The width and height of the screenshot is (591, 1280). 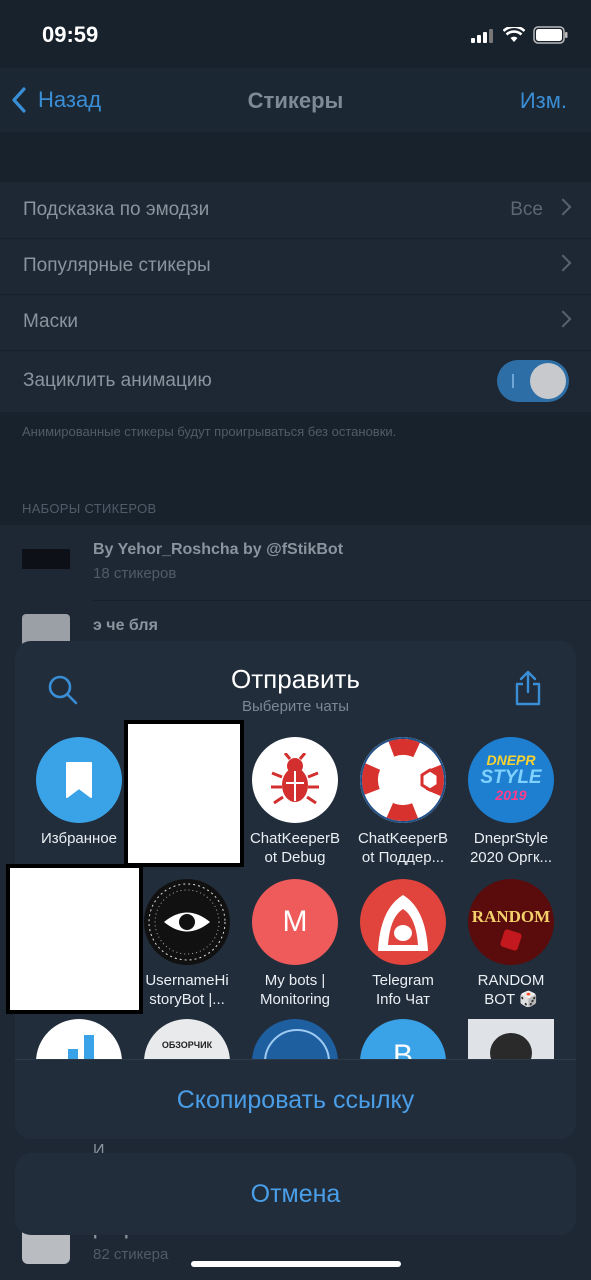 I want to click on battery-icon, so click(x=550, y=35).